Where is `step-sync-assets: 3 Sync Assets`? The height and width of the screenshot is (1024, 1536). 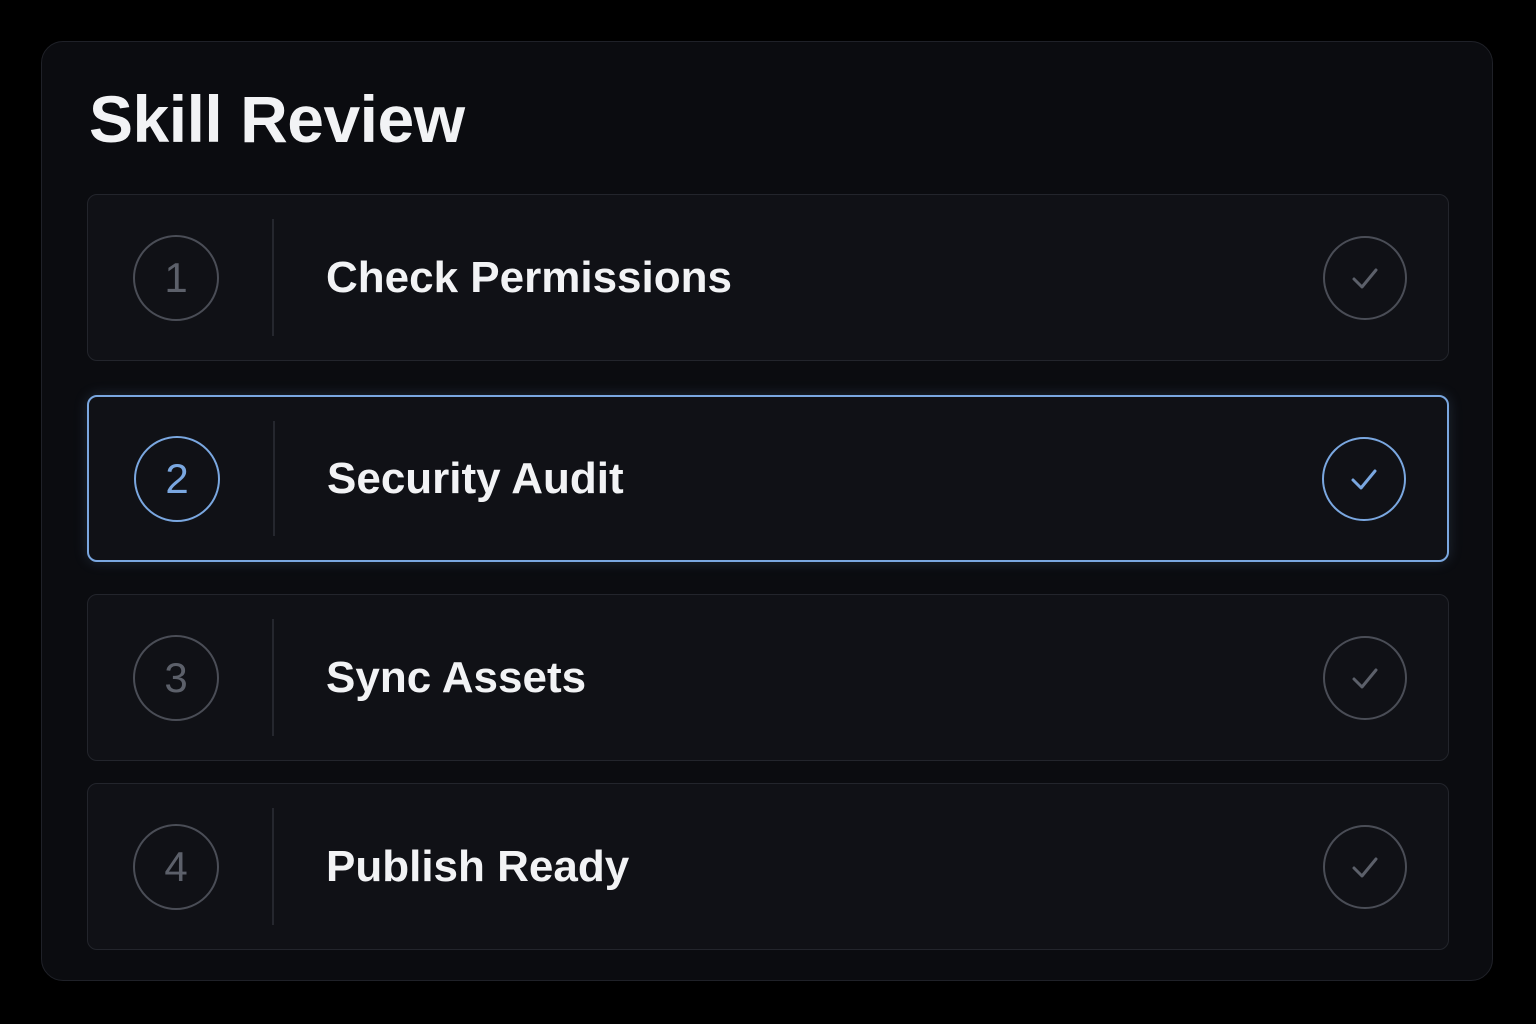 step-sync-assets: 3 Sync Assets is located at coordinates (768, 677).